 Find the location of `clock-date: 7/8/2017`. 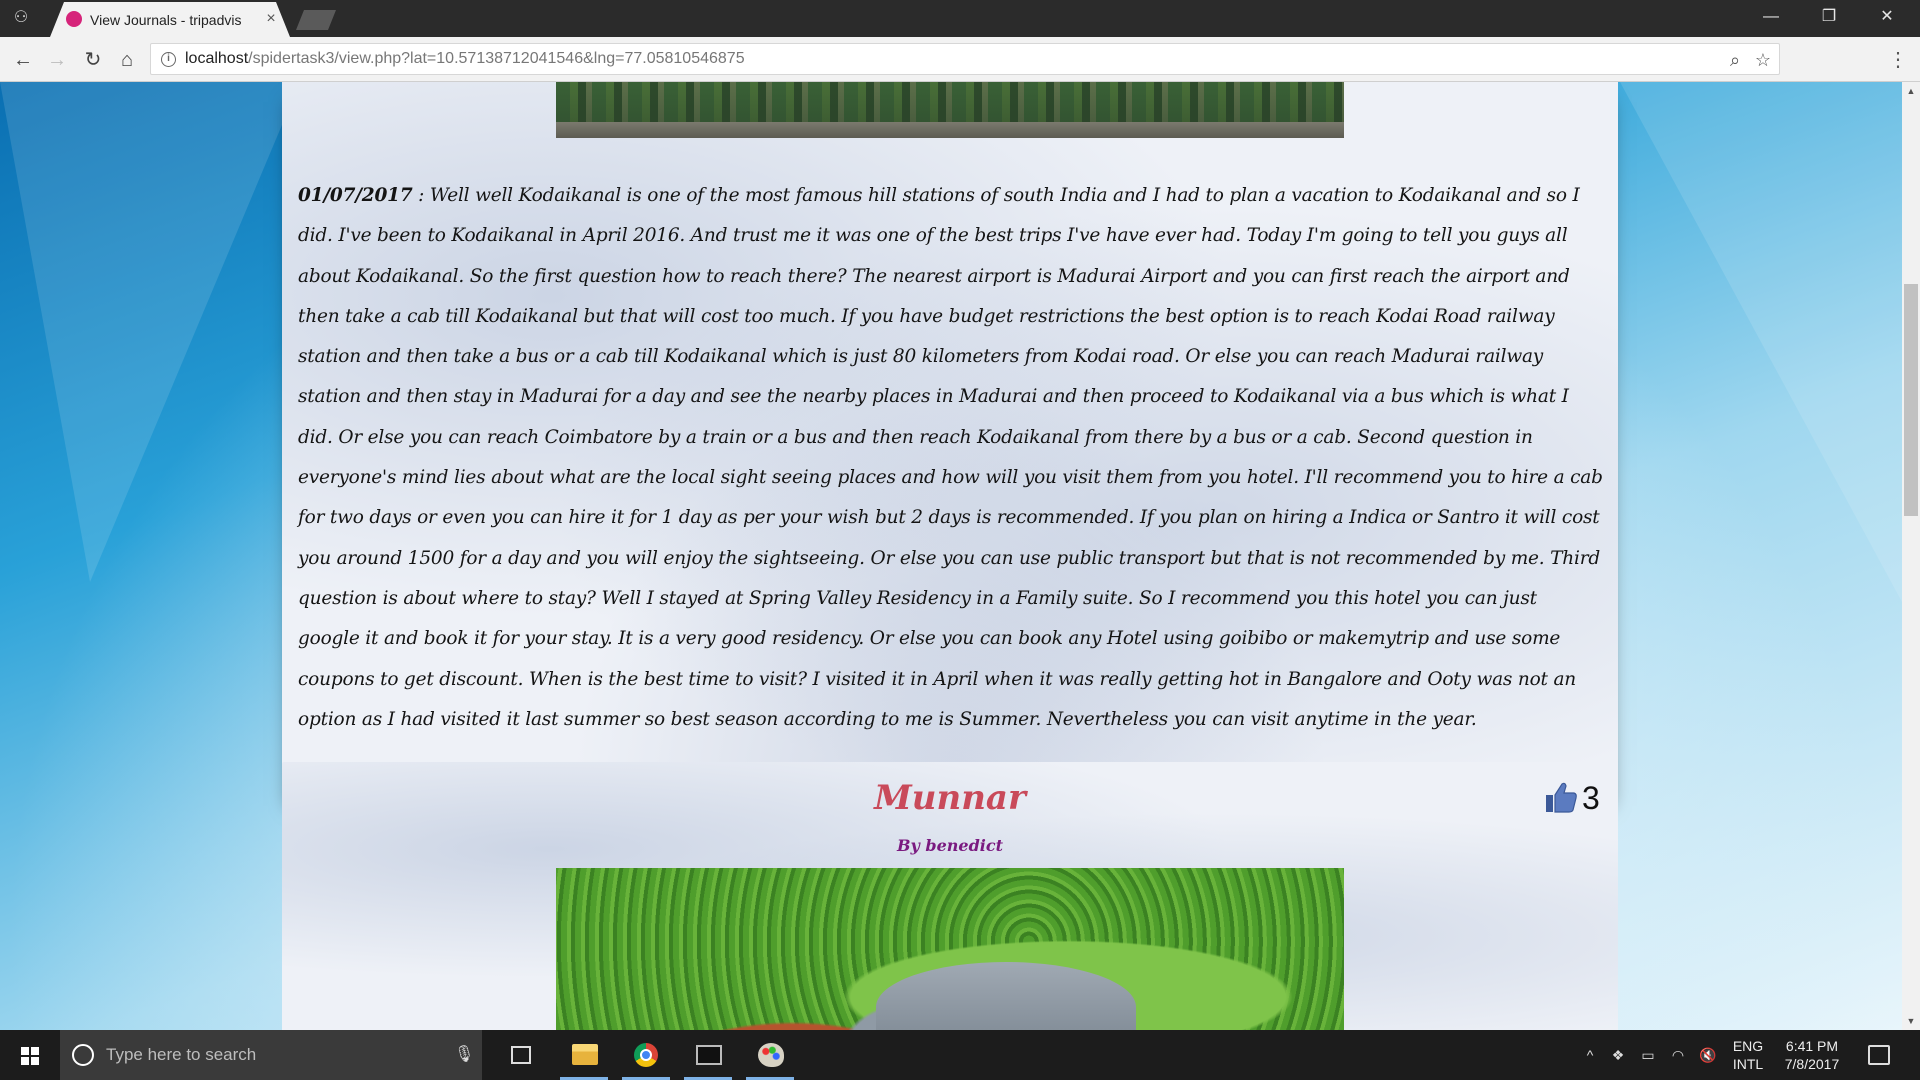

clock-date: 7/8/2017 is located at coordinates (1812, 1064).